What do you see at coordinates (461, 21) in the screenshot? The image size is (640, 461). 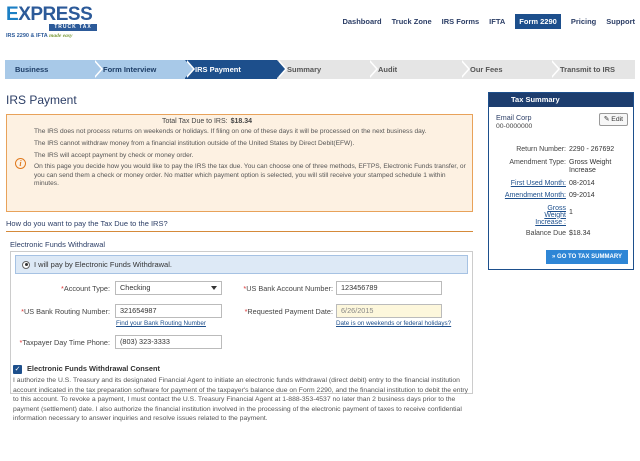 I see `nav-irs-forms: IRS Forms` at bounding box center [461, 21].